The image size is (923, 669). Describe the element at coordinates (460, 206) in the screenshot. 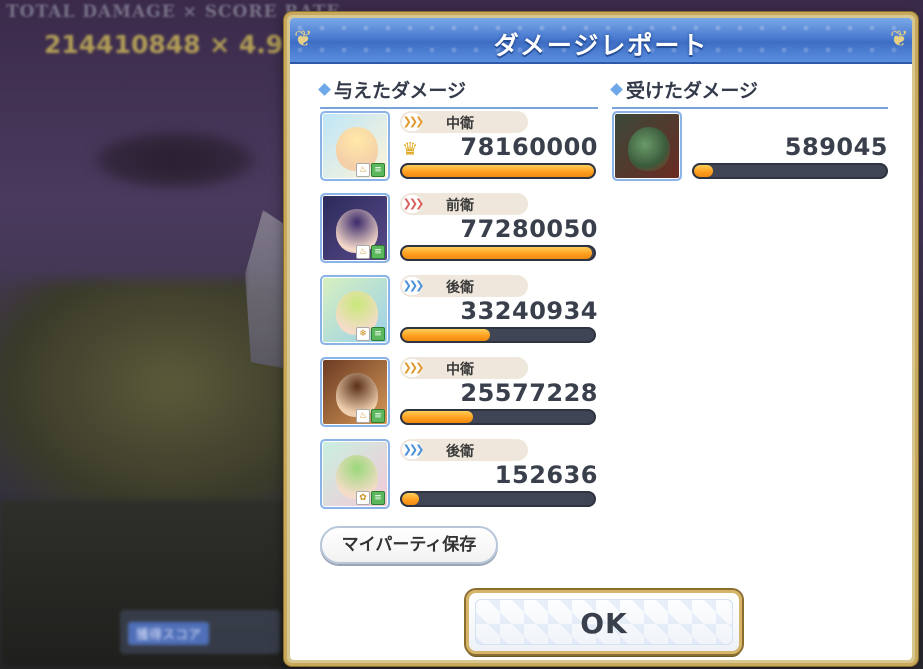

I see `position-label: 前衛` at that location.